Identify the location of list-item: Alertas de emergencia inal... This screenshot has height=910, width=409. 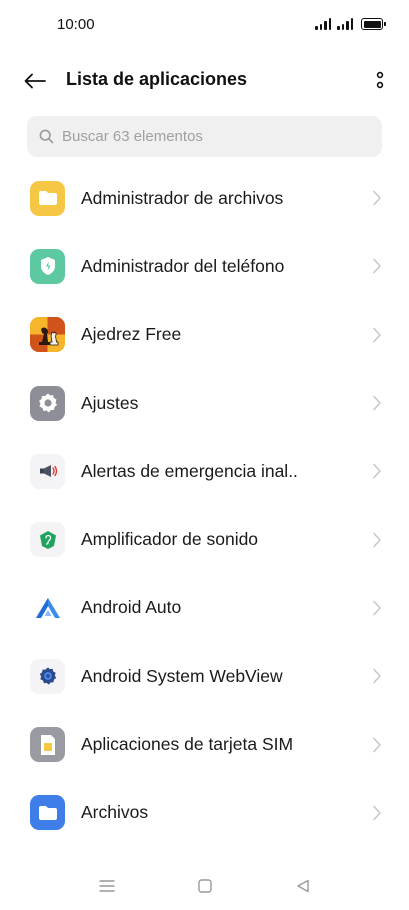
(204, 471).